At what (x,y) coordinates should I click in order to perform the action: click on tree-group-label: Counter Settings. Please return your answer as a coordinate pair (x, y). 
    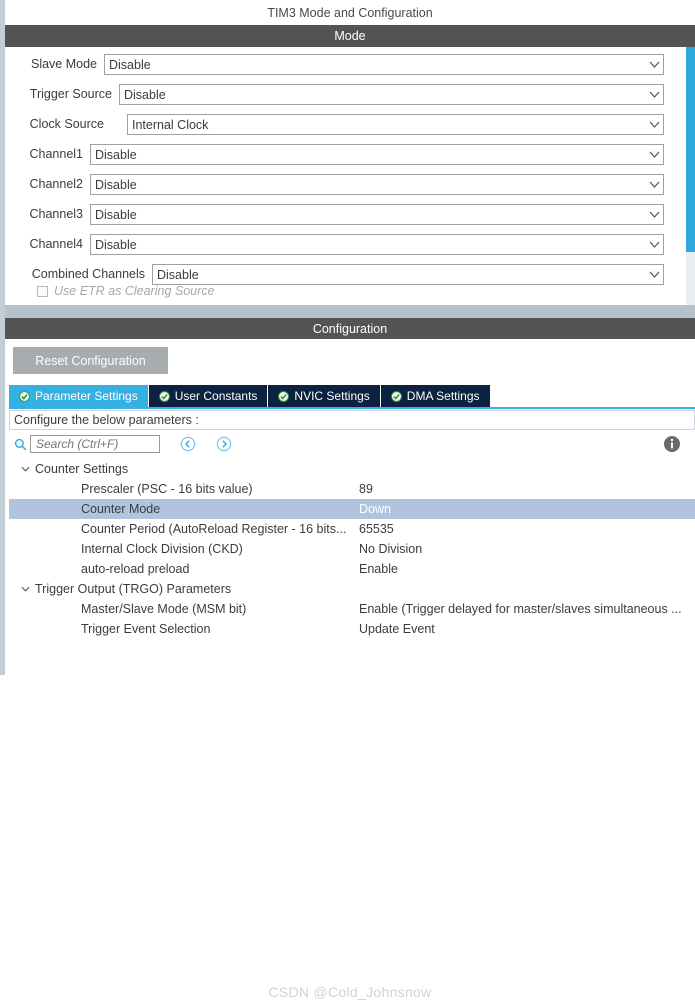
    Looking at the image, I should click on (82, 469).